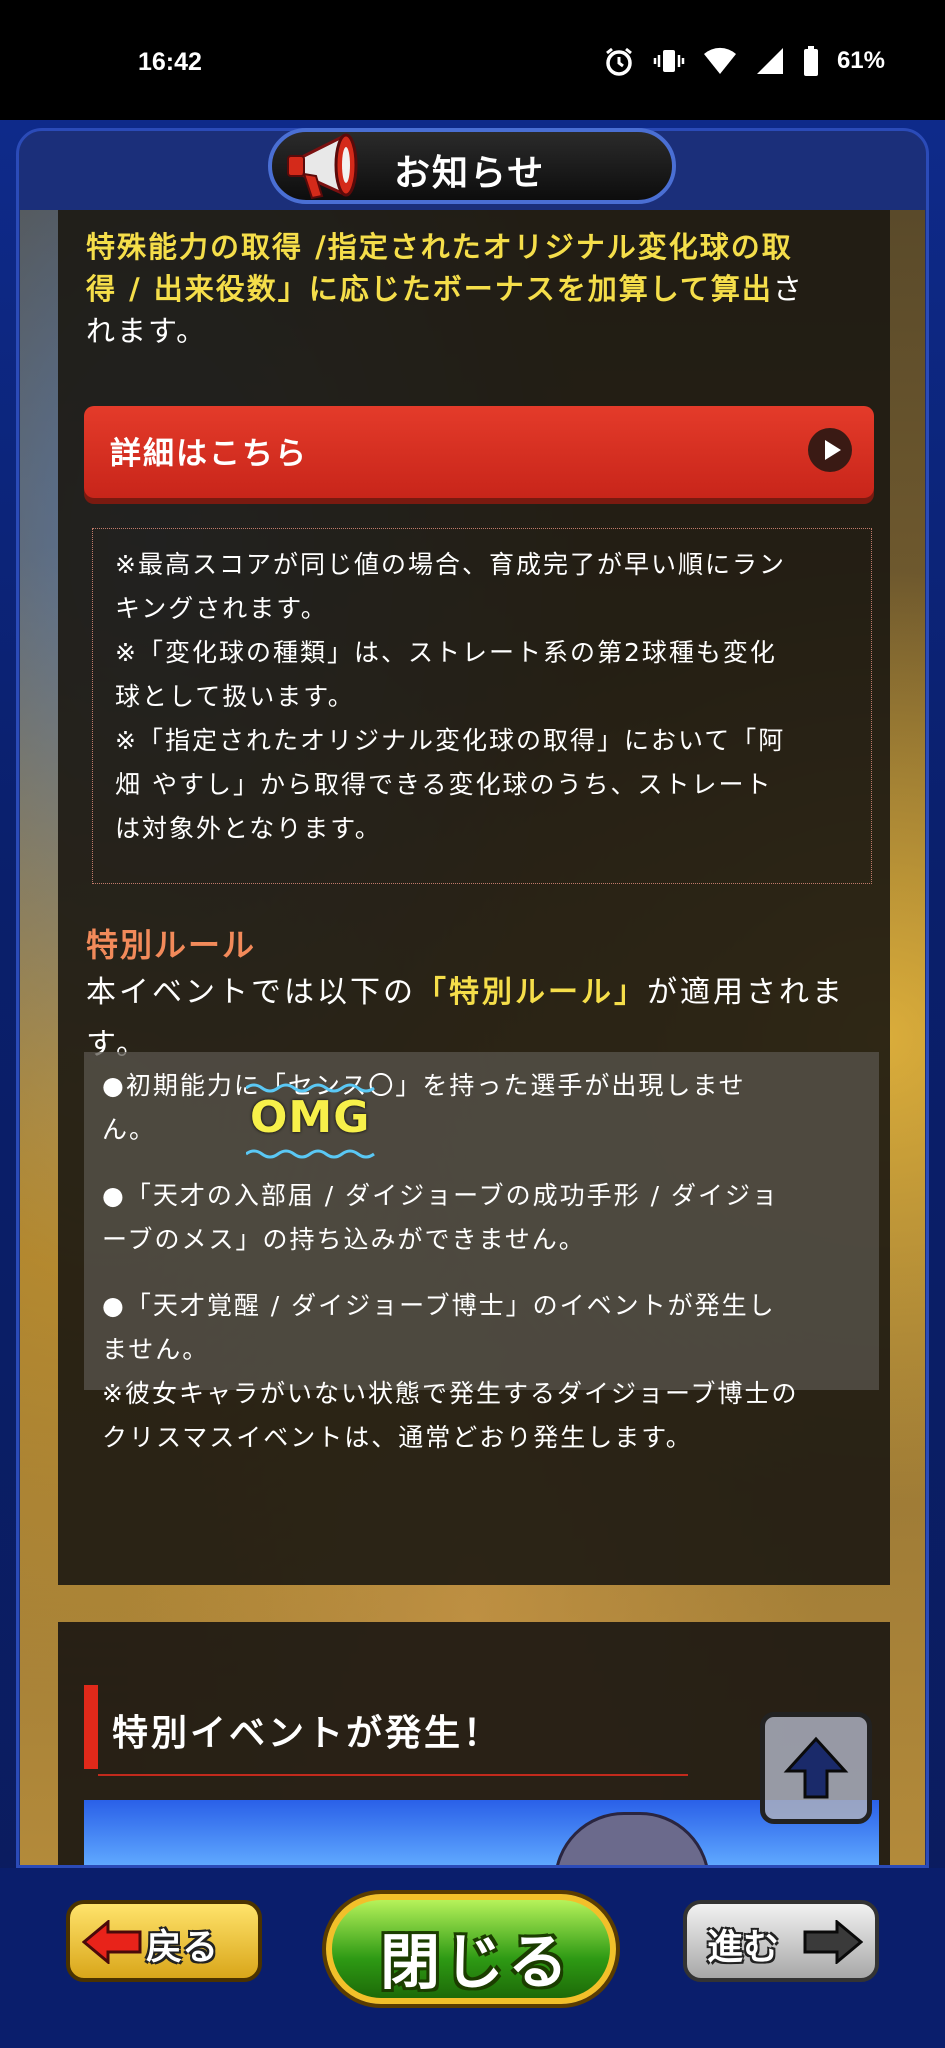  I want to click on special-rule-body: 本イベントでは以下の「特別ルール」が適用されま, so click(465, 993).